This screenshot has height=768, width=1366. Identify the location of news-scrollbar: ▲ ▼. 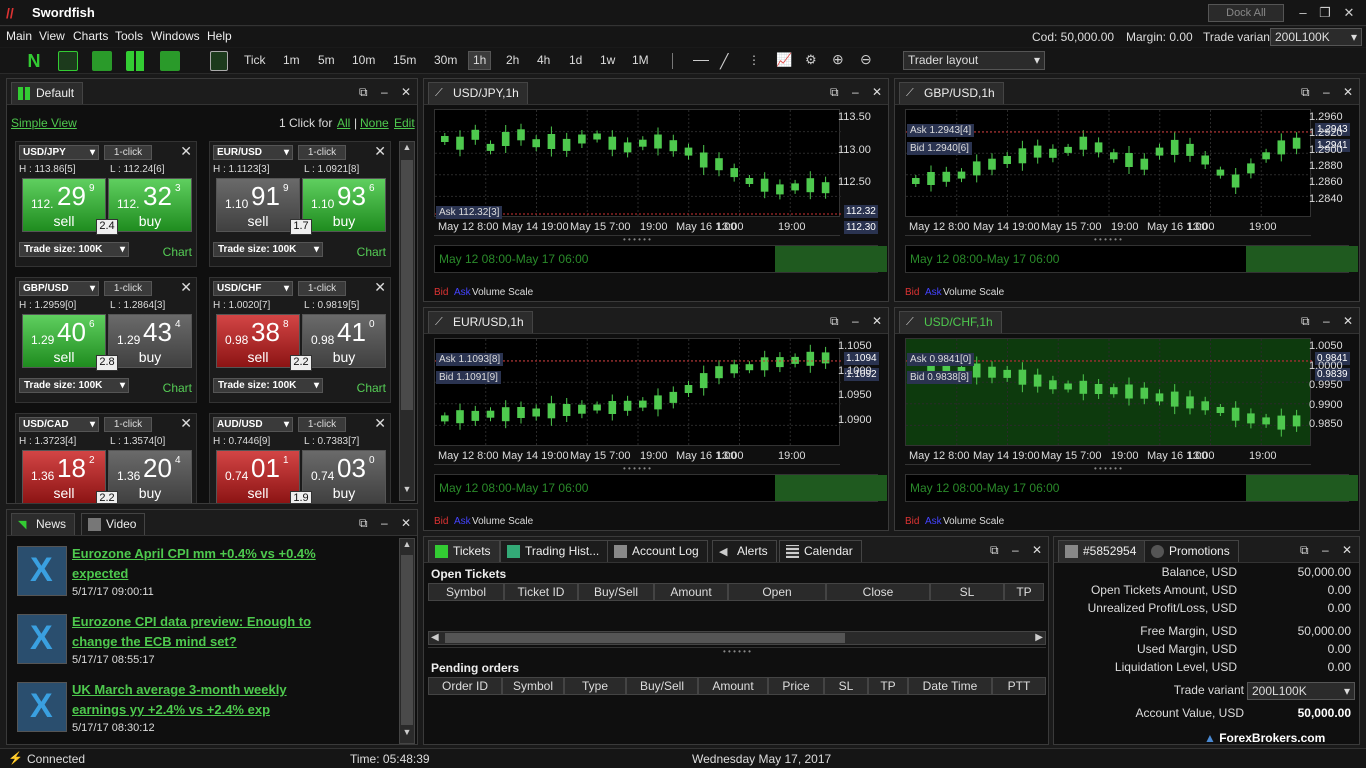
(407, 641).